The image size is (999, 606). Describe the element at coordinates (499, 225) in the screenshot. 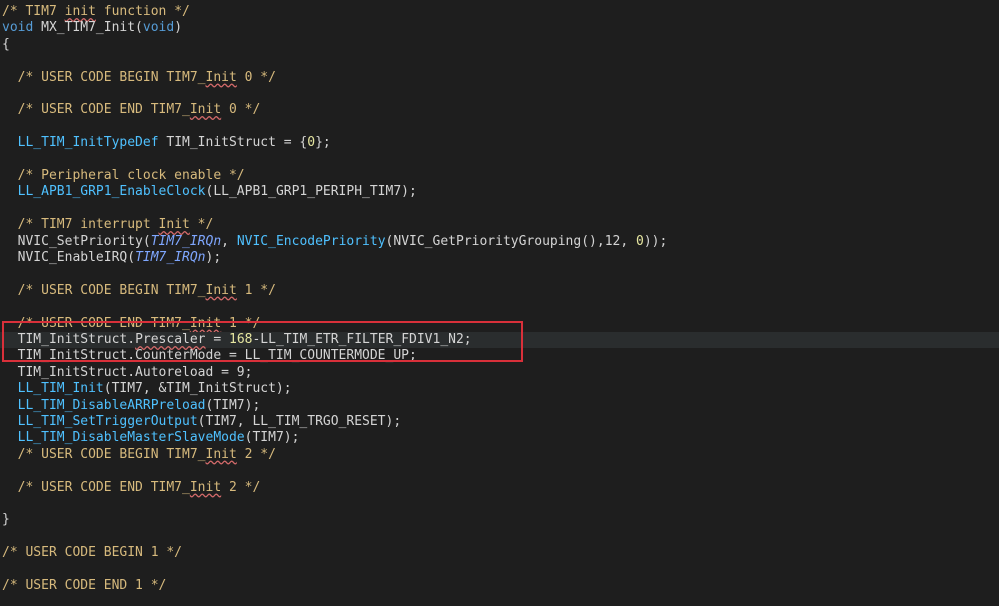

I see `code-line: /* TIM7 interrupt Init */` at that location.